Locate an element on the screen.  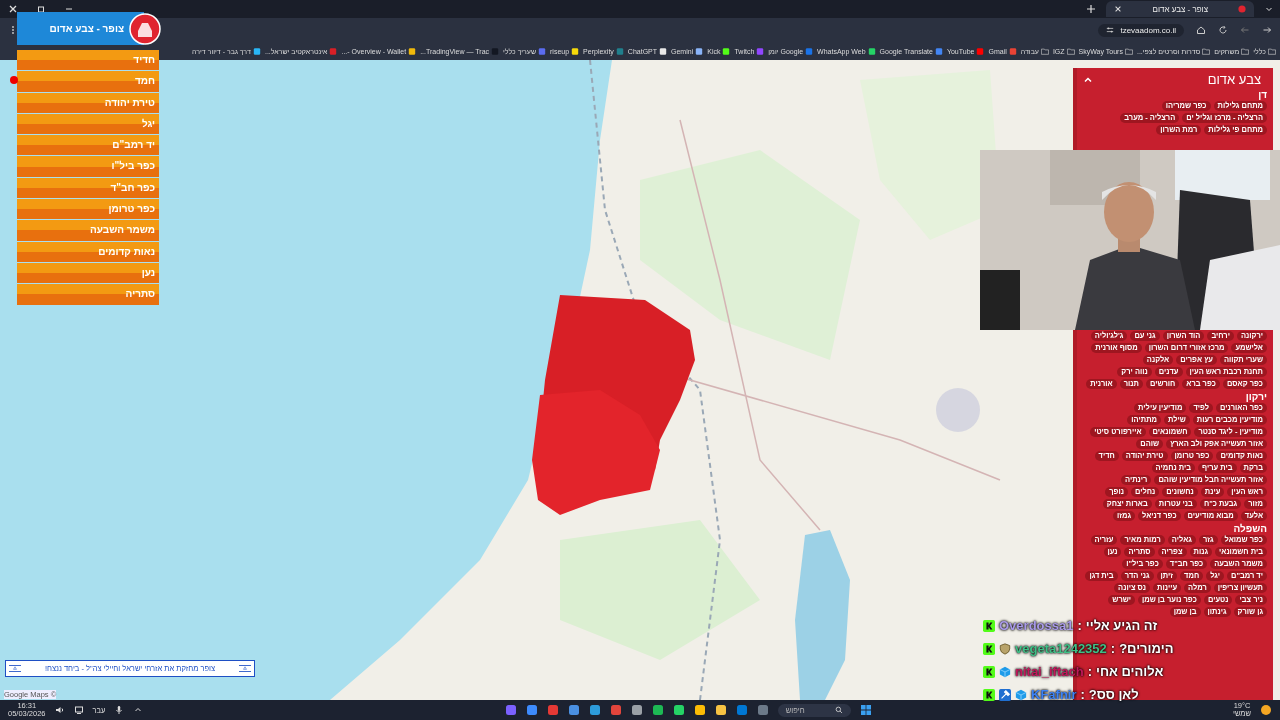
address-field: tzevaadom.co.il is located at coordinates (1141, 30).